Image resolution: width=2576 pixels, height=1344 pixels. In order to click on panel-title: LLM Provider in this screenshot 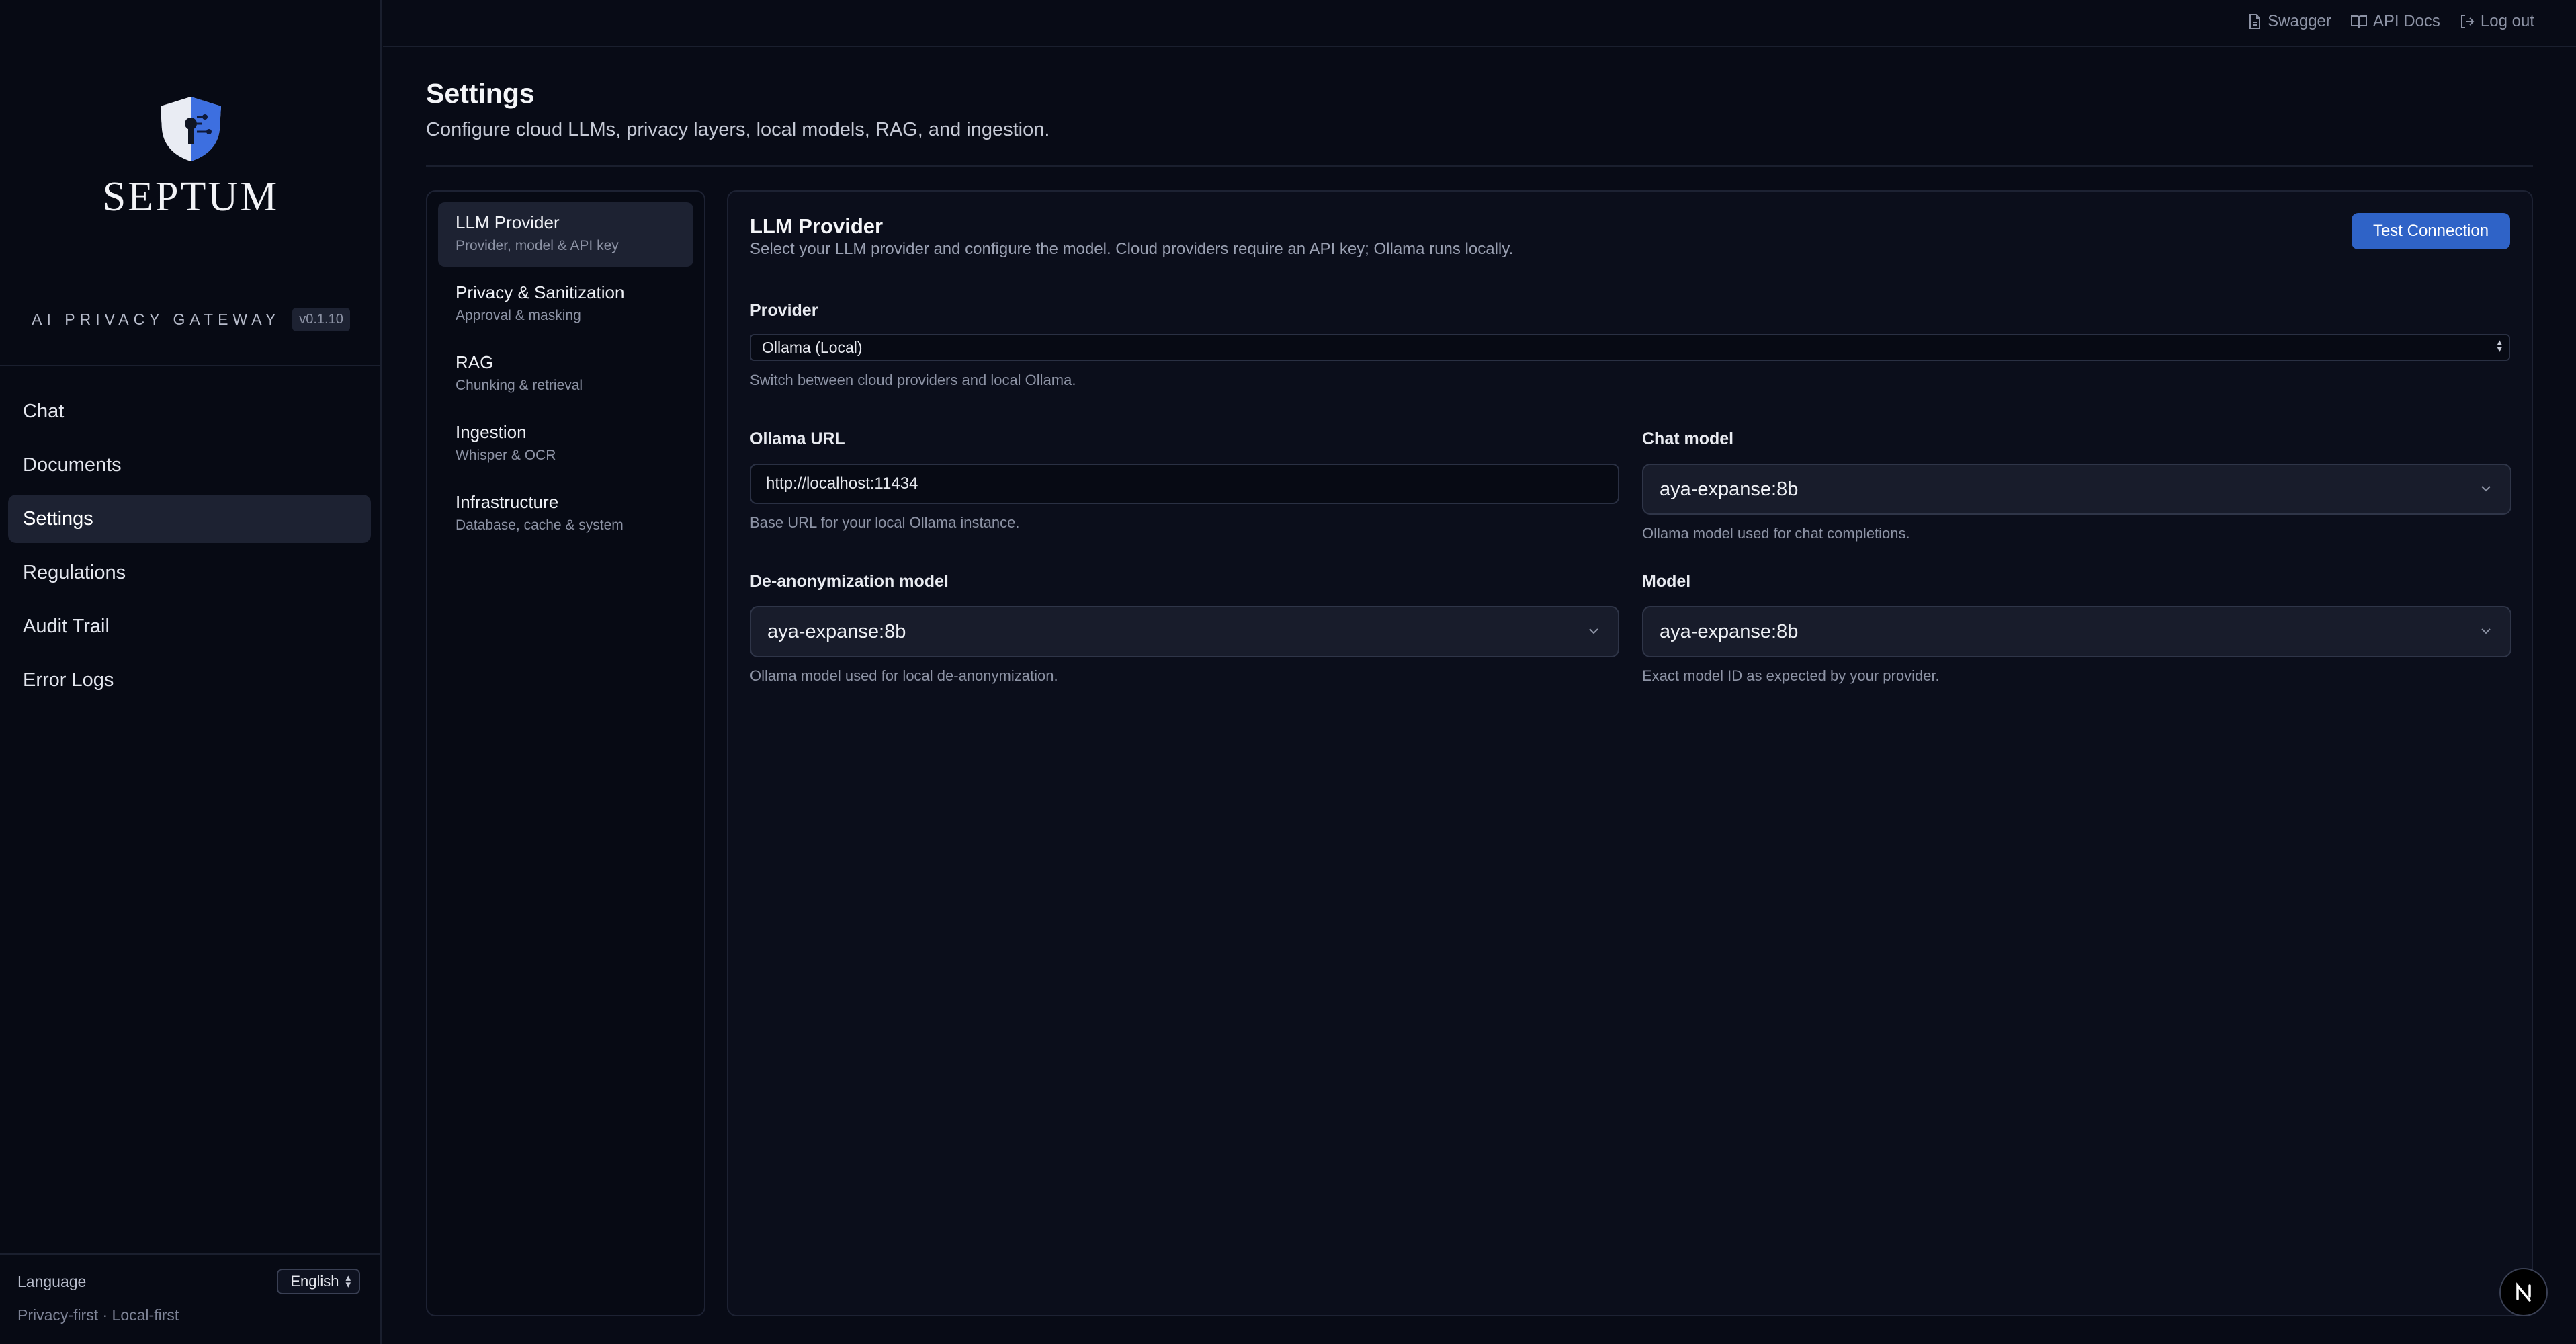, I will do `click(817, 226)`.